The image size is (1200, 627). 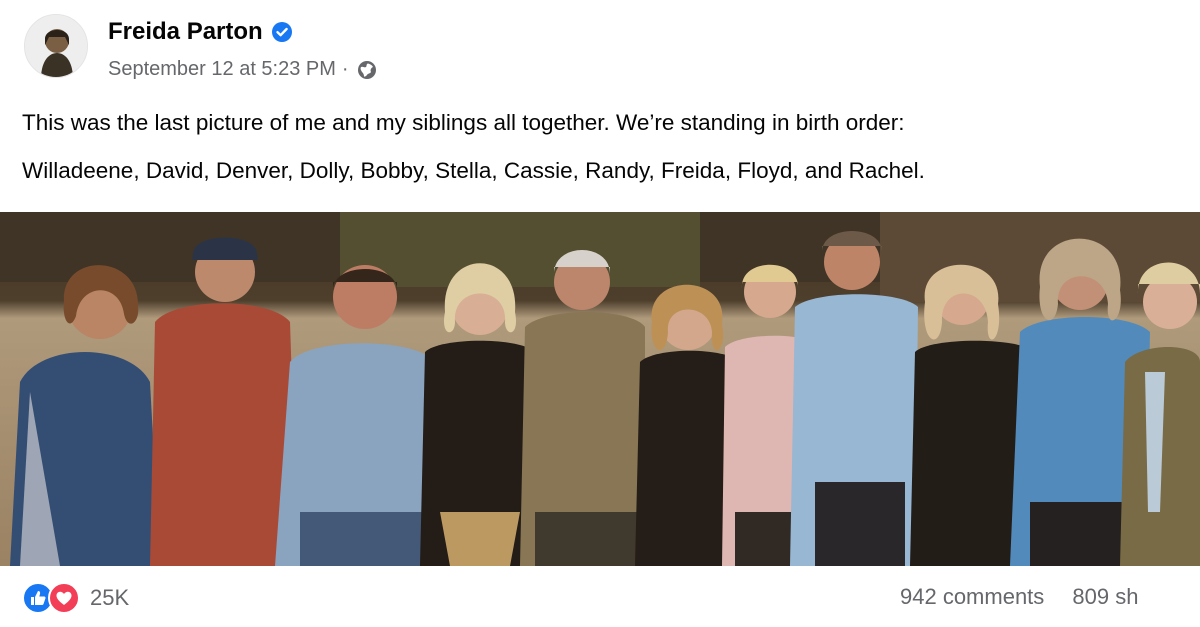 What do you see at coordinates (367, 70) in the screenshot?
I see `globe-icon` at bounding box center [367, 70].